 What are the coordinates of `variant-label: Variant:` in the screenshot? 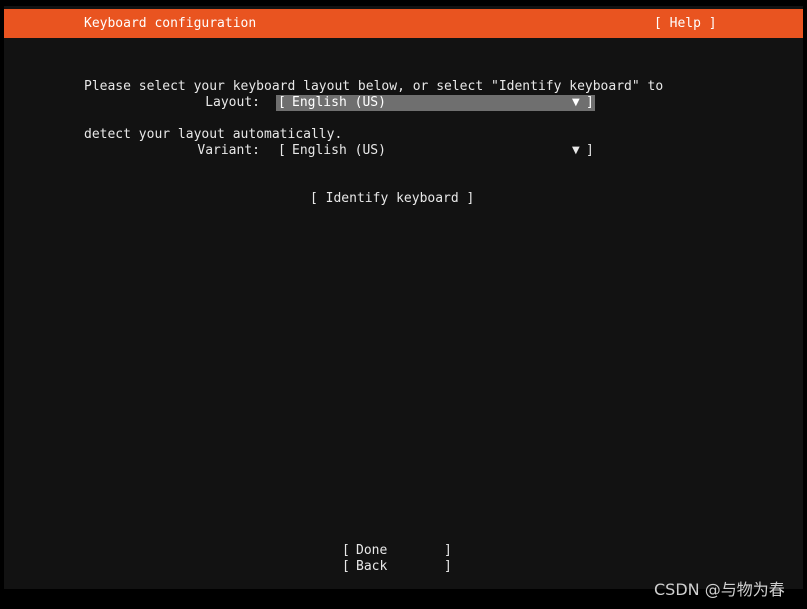 It's located at (228, 150).